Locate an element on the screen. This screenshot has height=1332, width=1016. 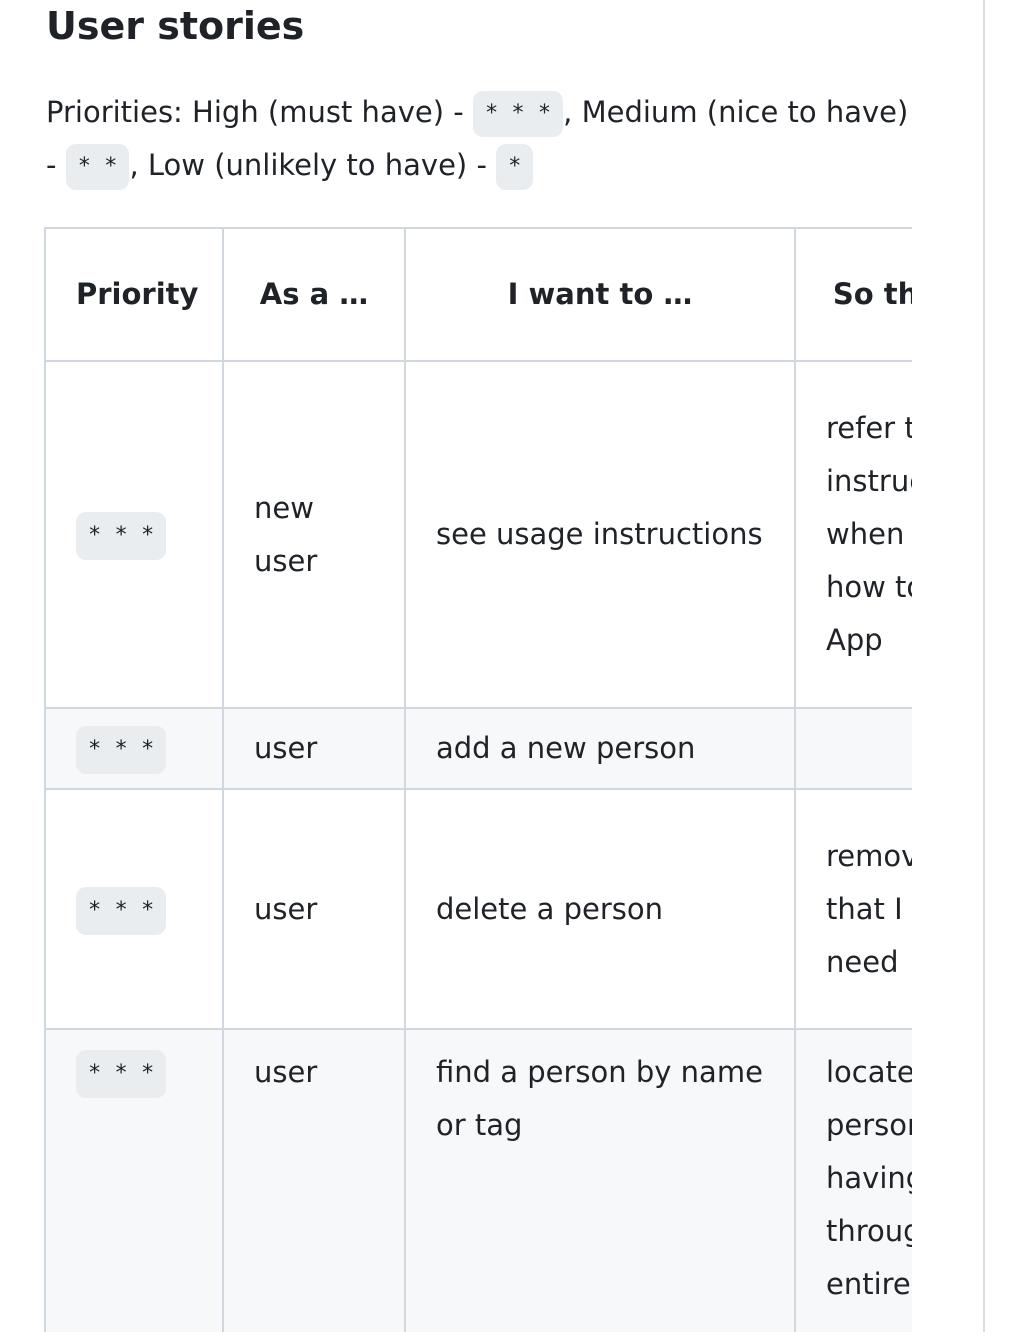
so-that-cell: remove entries that I no longer need is located at coordinates (853, 909).